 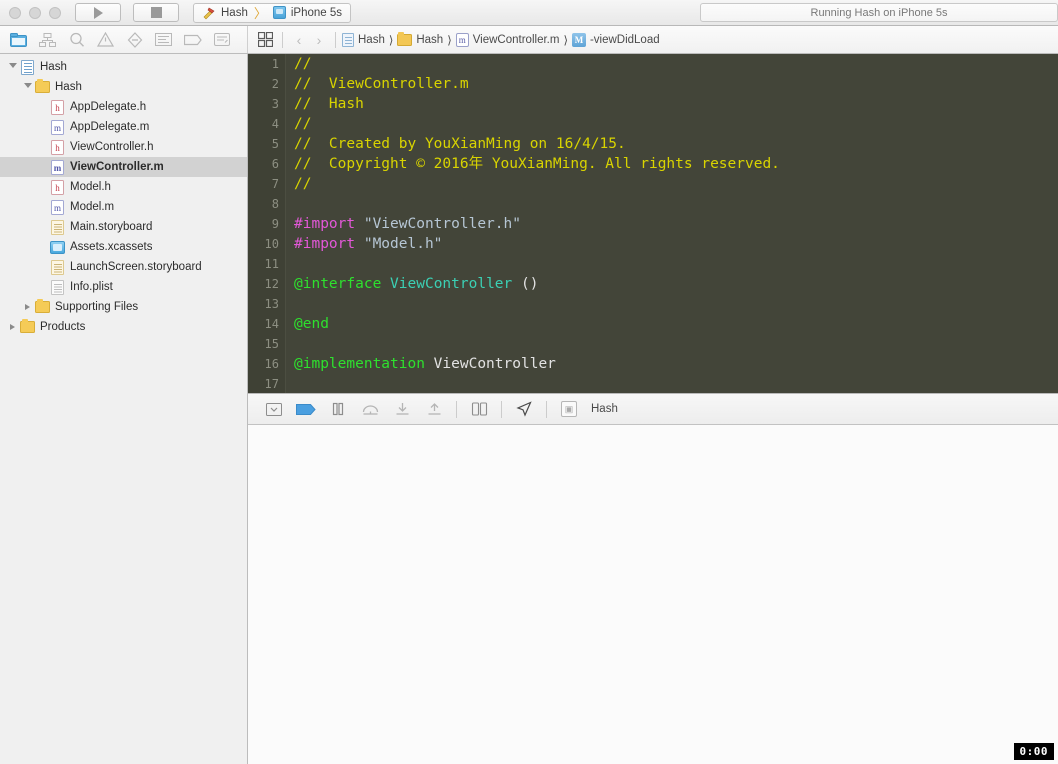 I want to click on line-number: 11, so click(x=266, y=264).